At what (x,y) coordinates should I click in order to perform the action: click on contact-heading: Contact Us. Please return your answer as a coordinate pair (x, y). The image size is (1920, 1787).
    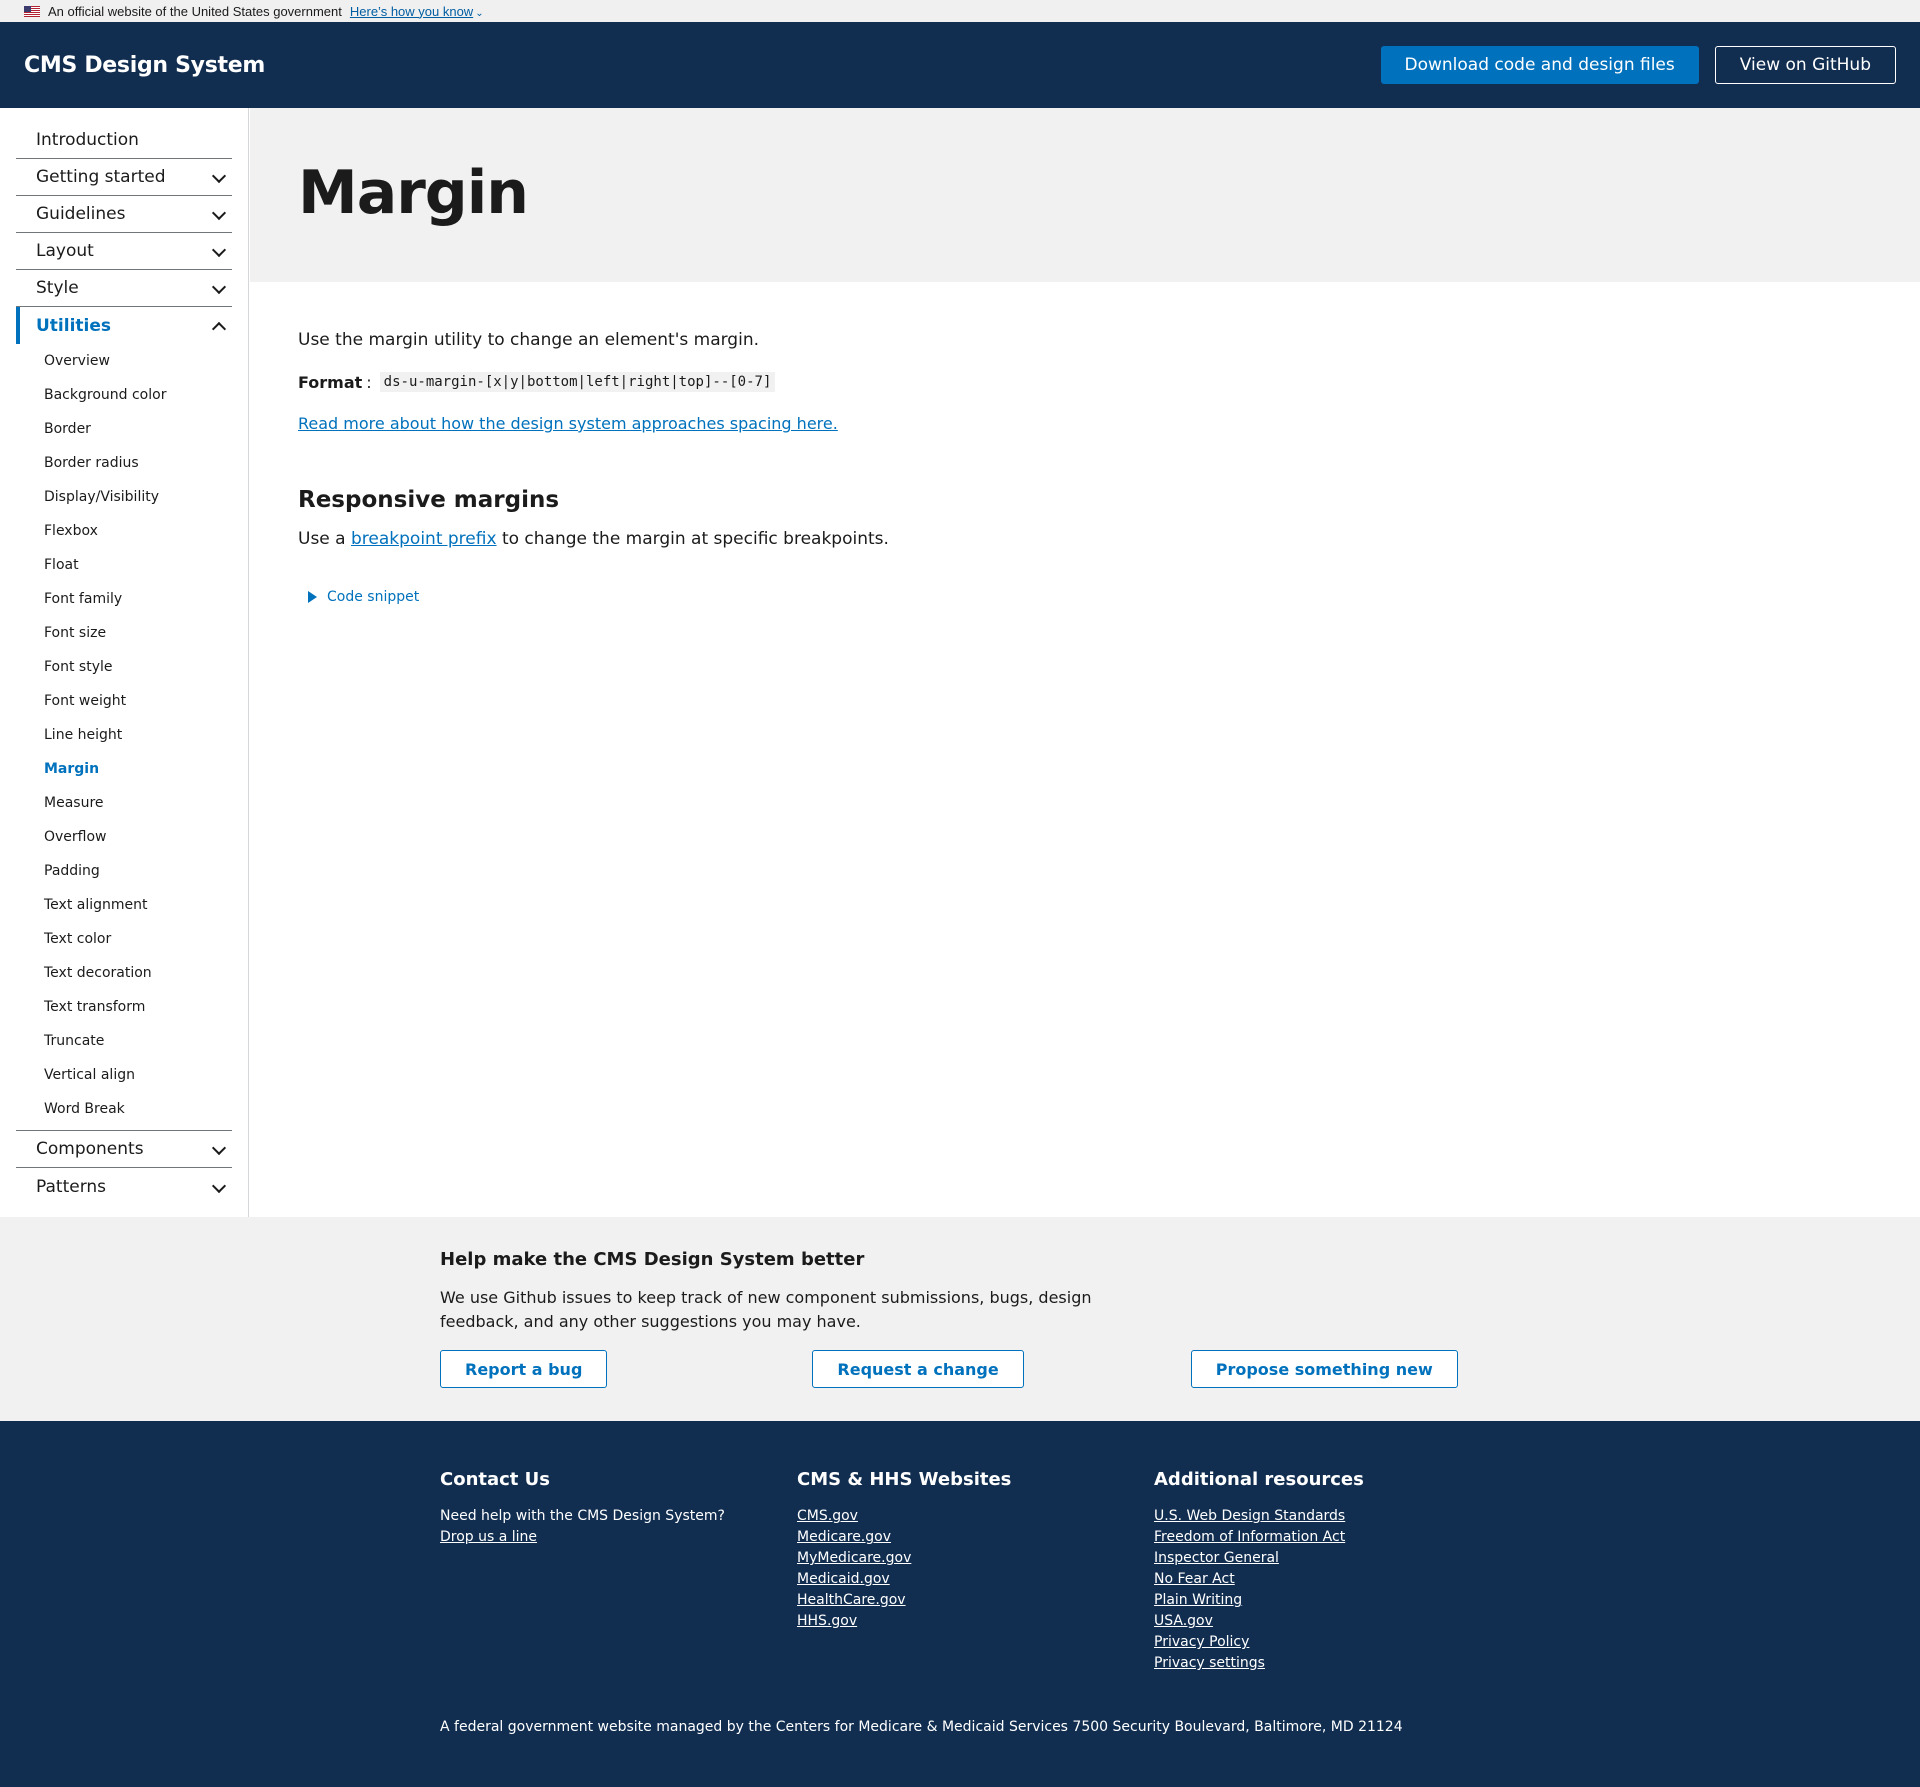
    Looking at the image, I should click on (495, 1479).